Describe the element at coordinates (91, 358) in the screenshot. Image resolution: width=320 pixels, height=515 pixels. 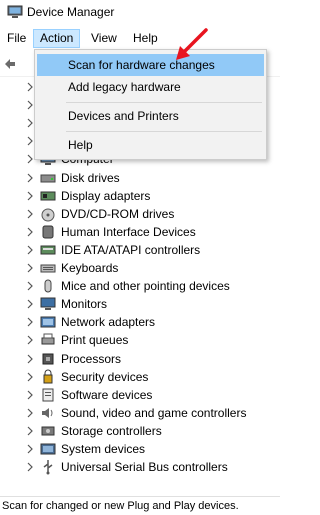
I see `tree-item-label: Processors` at that location.